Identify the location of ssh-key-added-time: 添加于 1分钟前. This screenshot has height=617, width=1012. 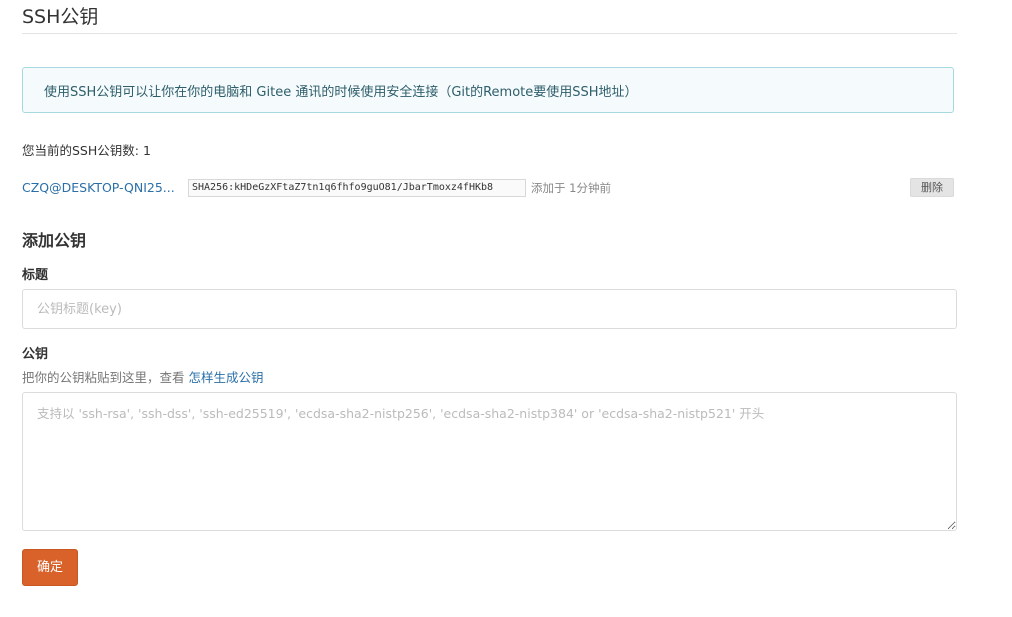
(571, 188).